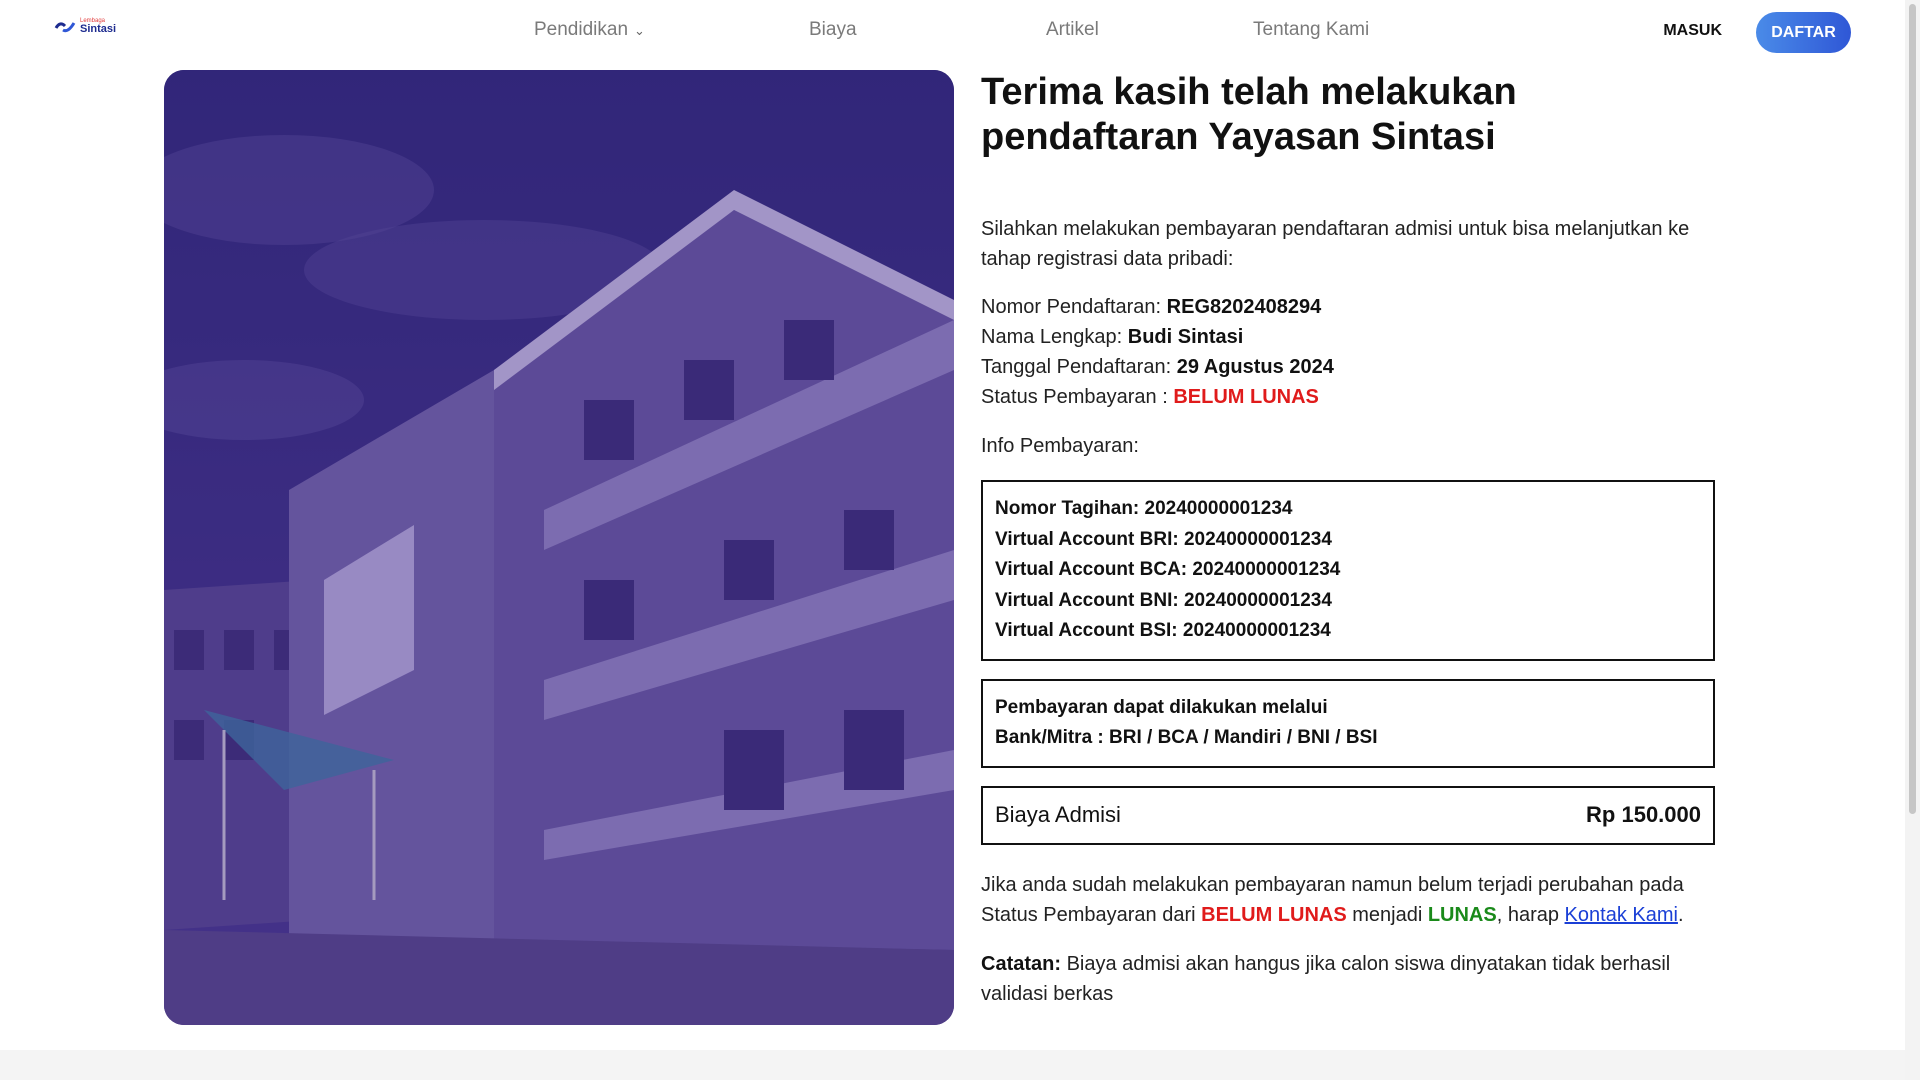 Image resolution: width=1920 pixels, height=1080 pixels. Describe the element at coordinates (1912, 409) in the screenshot. I see `scrollbar-thumb` at that location.